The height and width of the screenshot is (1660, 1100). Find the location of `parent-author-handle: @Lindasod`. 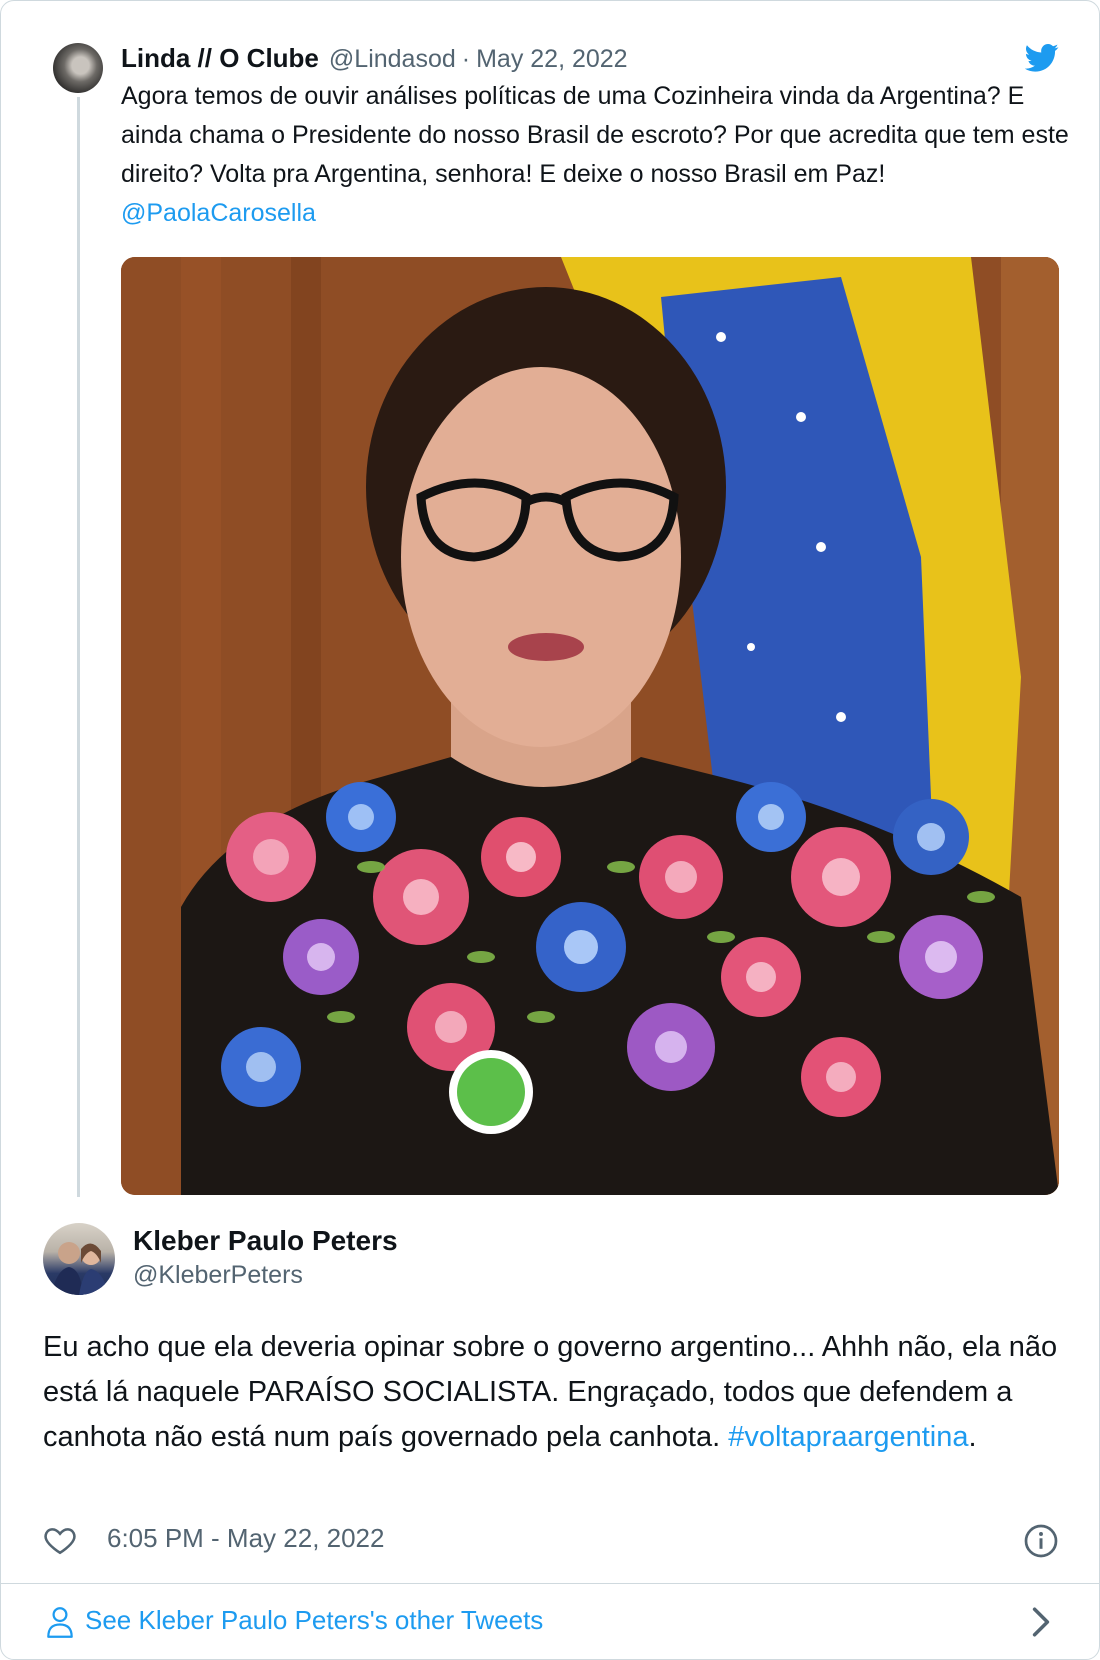

parent-author-handle: @Lindasod is located at coordinates (392, 59).